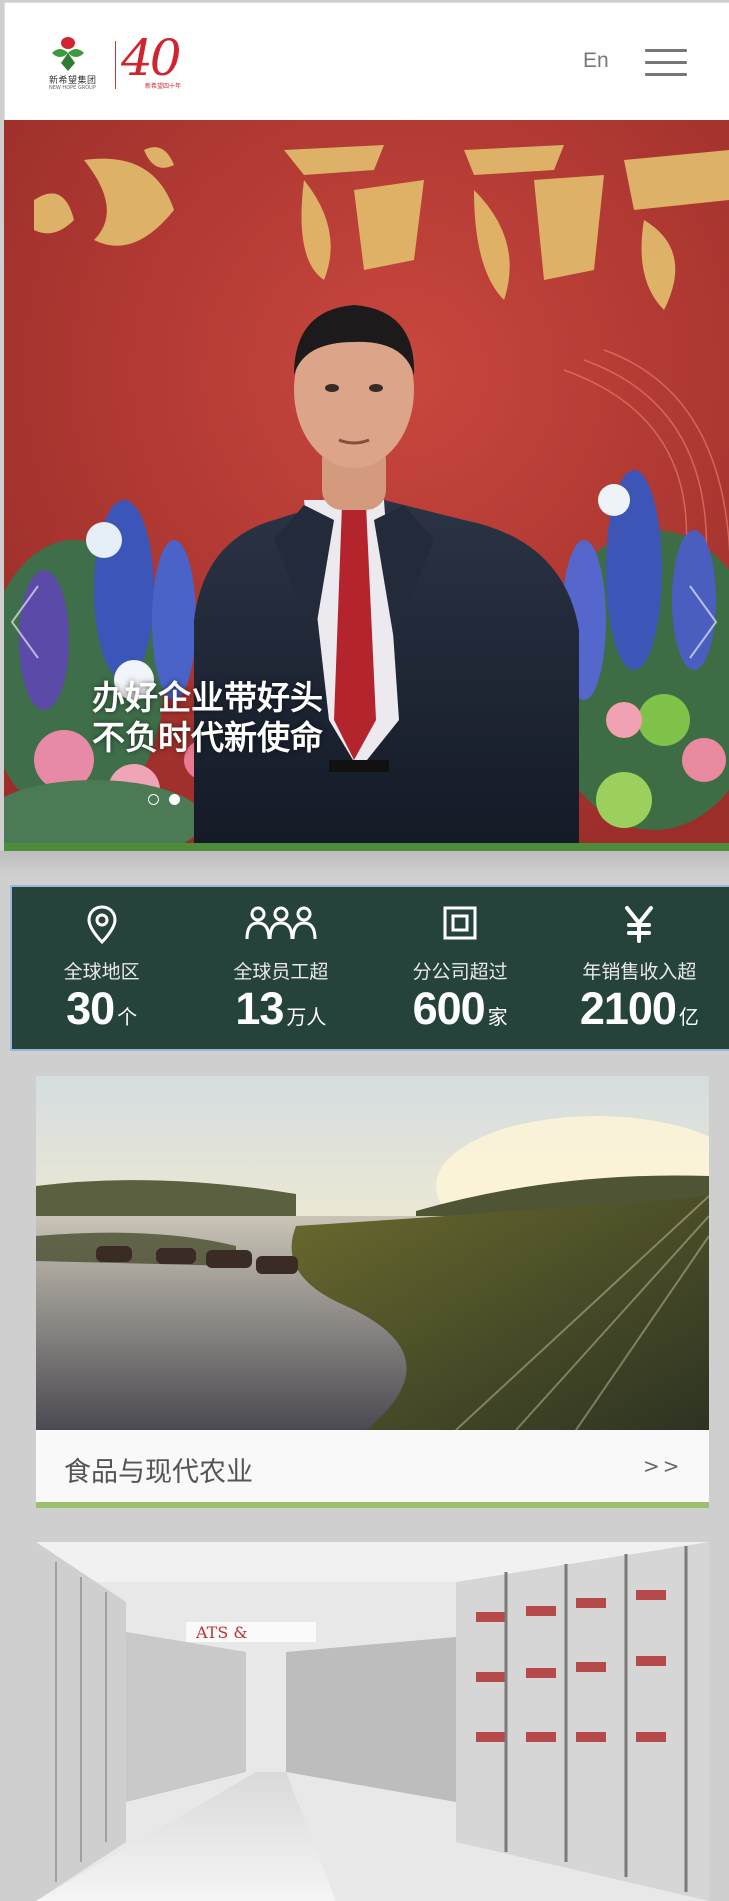 The width and height of the screenshot is (729, 1901). What do you see at coordinates (366, 61) in the screenshot?
I see `site-header: 新希望集团 NEW HOPE GROUP 40 新希望四十年 En` at bounding box center [366, 61].